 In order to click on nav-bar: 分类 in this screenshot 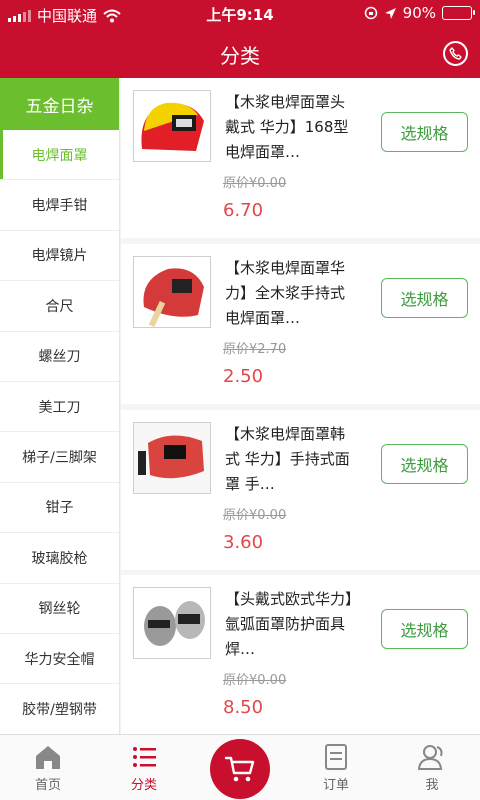, I will do `click(240, 53)`.